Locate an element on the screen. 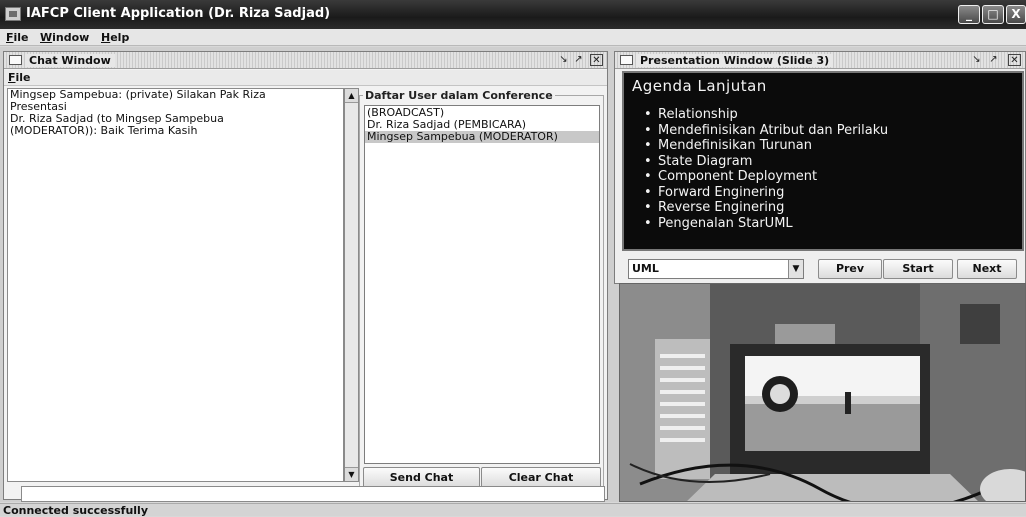 The height and width of the screenshot is (517, 1026). menu-help-mnemonic: H is located at coordinates (106, 37).